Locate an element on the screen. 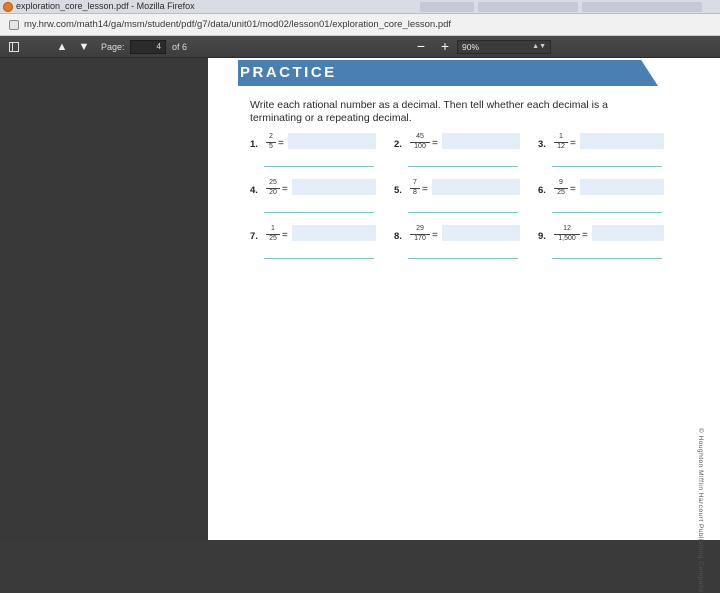 The width and height of the screenshot is (720, 593). next-page-icon: ▼ is located at coordinates (84, 47).